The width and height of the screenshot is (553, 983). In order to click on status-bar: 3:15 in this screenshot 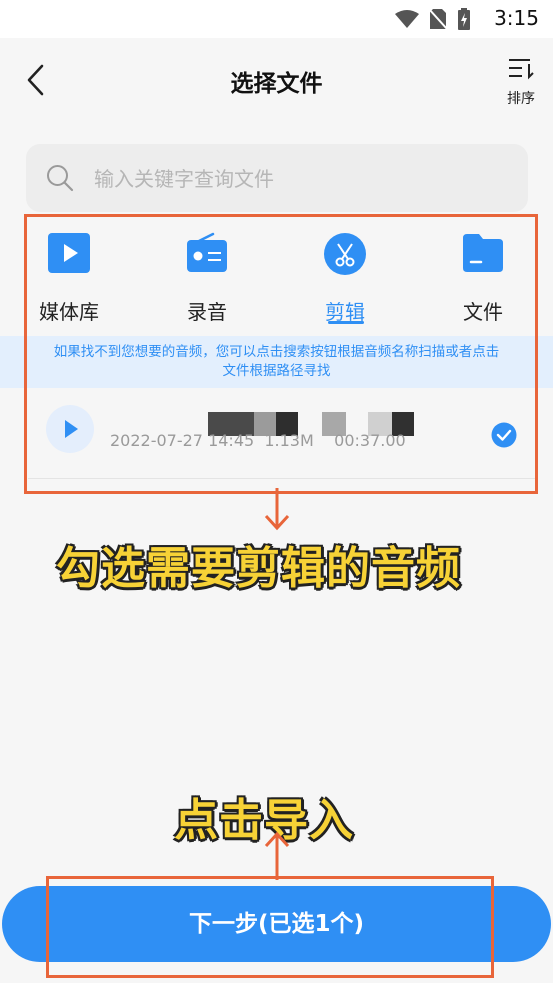, I will do `click(276, 19)`.